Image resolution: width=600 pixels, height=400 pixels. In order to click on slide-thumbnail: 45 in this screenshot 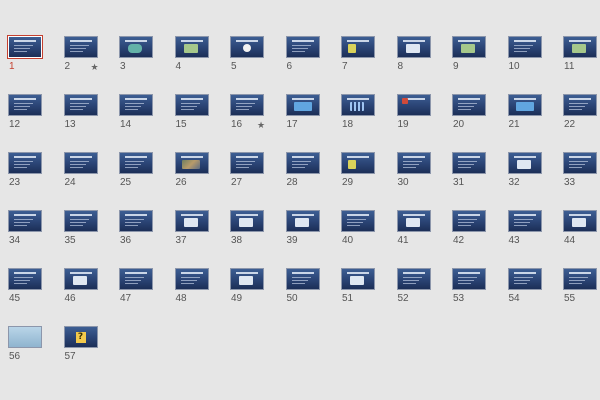, I will do `click(31, 286)`.